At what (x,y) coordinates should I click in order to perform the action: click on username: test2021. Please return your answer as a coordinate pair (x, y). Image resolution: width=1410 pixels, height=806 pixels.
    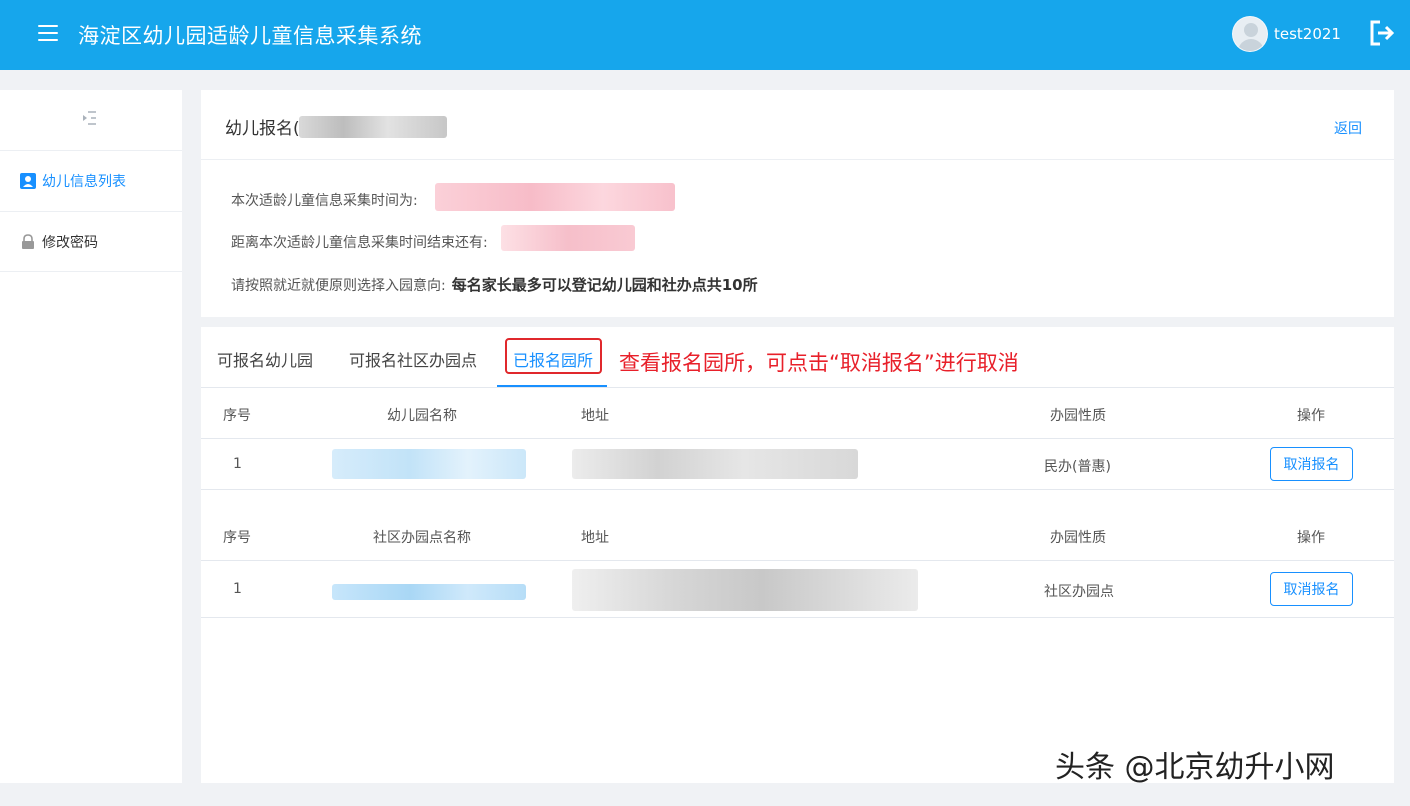
    Looking at the image, I should click on (1307, 34).